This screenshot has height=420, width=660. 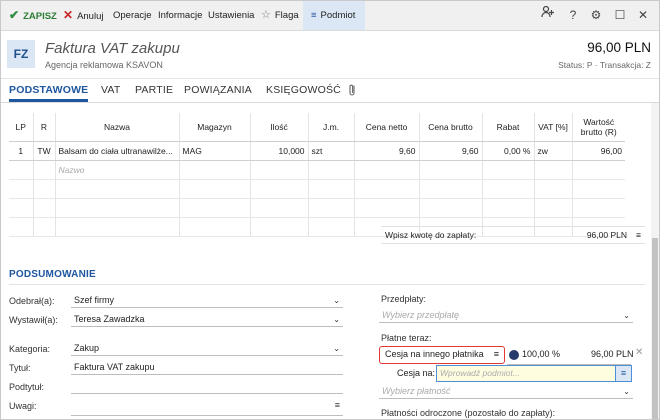 I want to click on column-header: J.m., so click(x=331, y=127).